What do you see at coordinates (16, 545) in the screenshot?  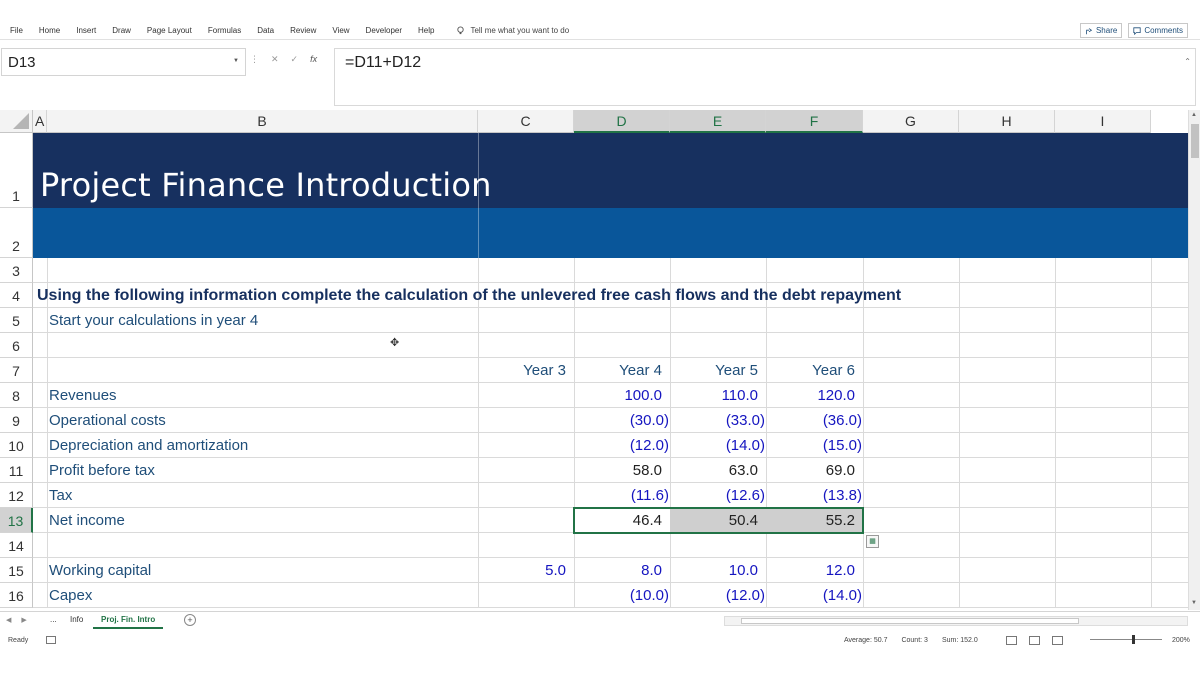 I see `row-header-14: 14` at bounding box center [16, 545].